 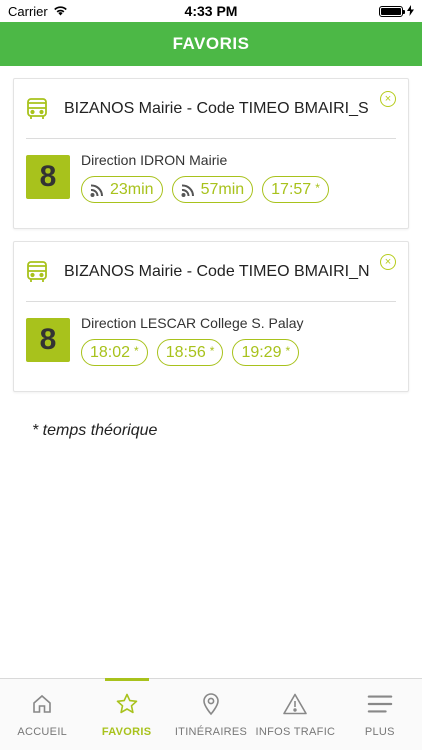 I want to click on header: FAVORIS, so click(x=211, y=44).